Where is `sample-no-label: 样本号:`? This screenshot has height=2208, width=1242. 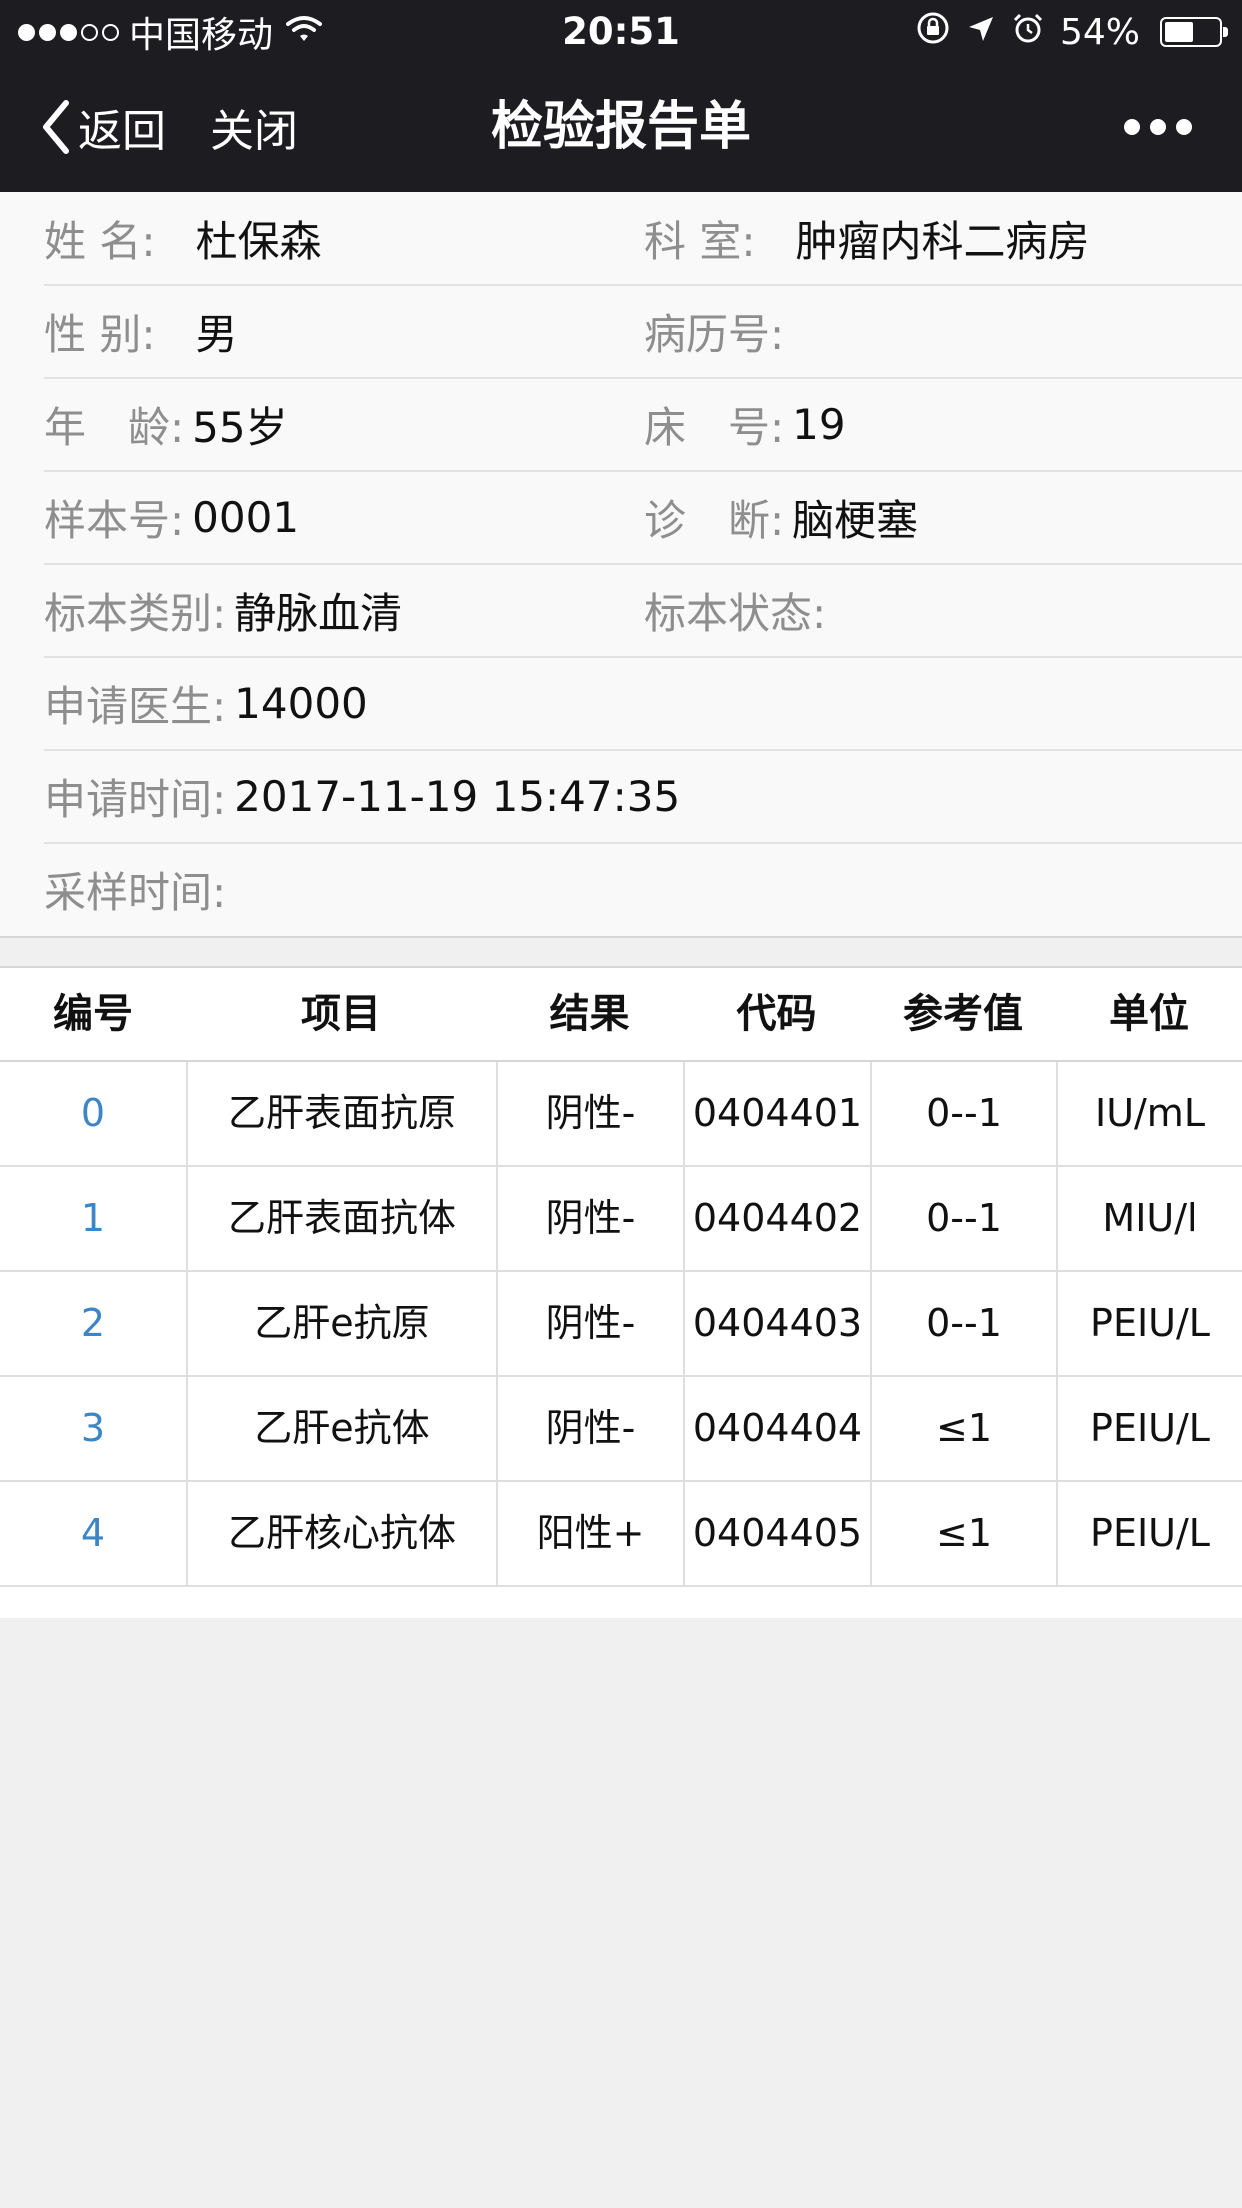 sample-no-label: 样本号: is located at coordinates (114, 520).